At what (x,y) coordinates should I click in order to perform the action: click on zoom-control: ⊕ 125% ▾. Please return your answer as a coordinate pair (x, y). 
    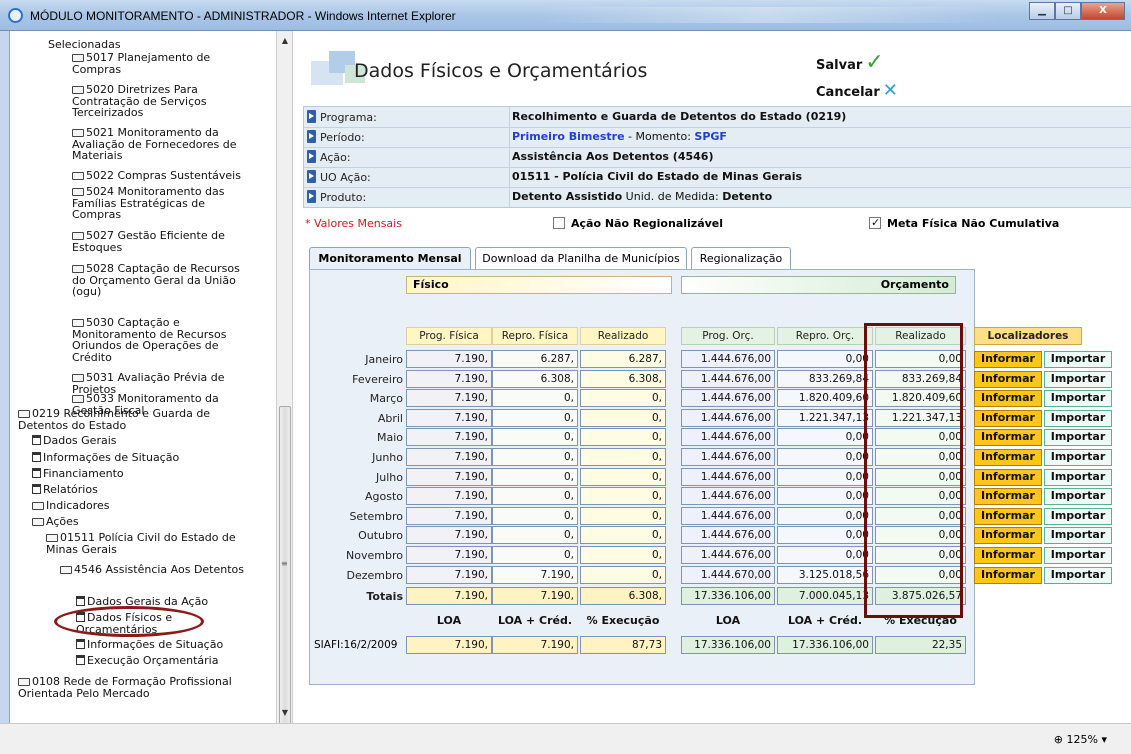
    Looking at the image, I should click on (1080, 739).